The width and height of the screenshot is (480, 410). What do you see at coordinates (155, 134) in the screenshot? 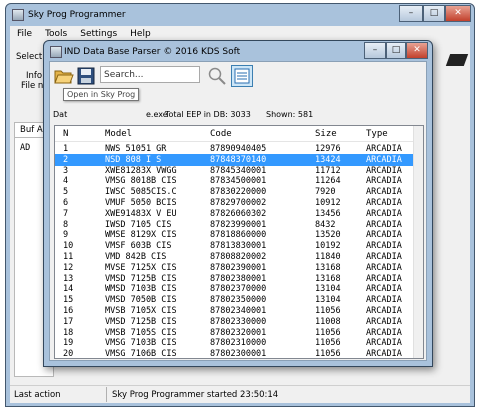
I see `col-header-model: Model` at bounding box center [155, 134].